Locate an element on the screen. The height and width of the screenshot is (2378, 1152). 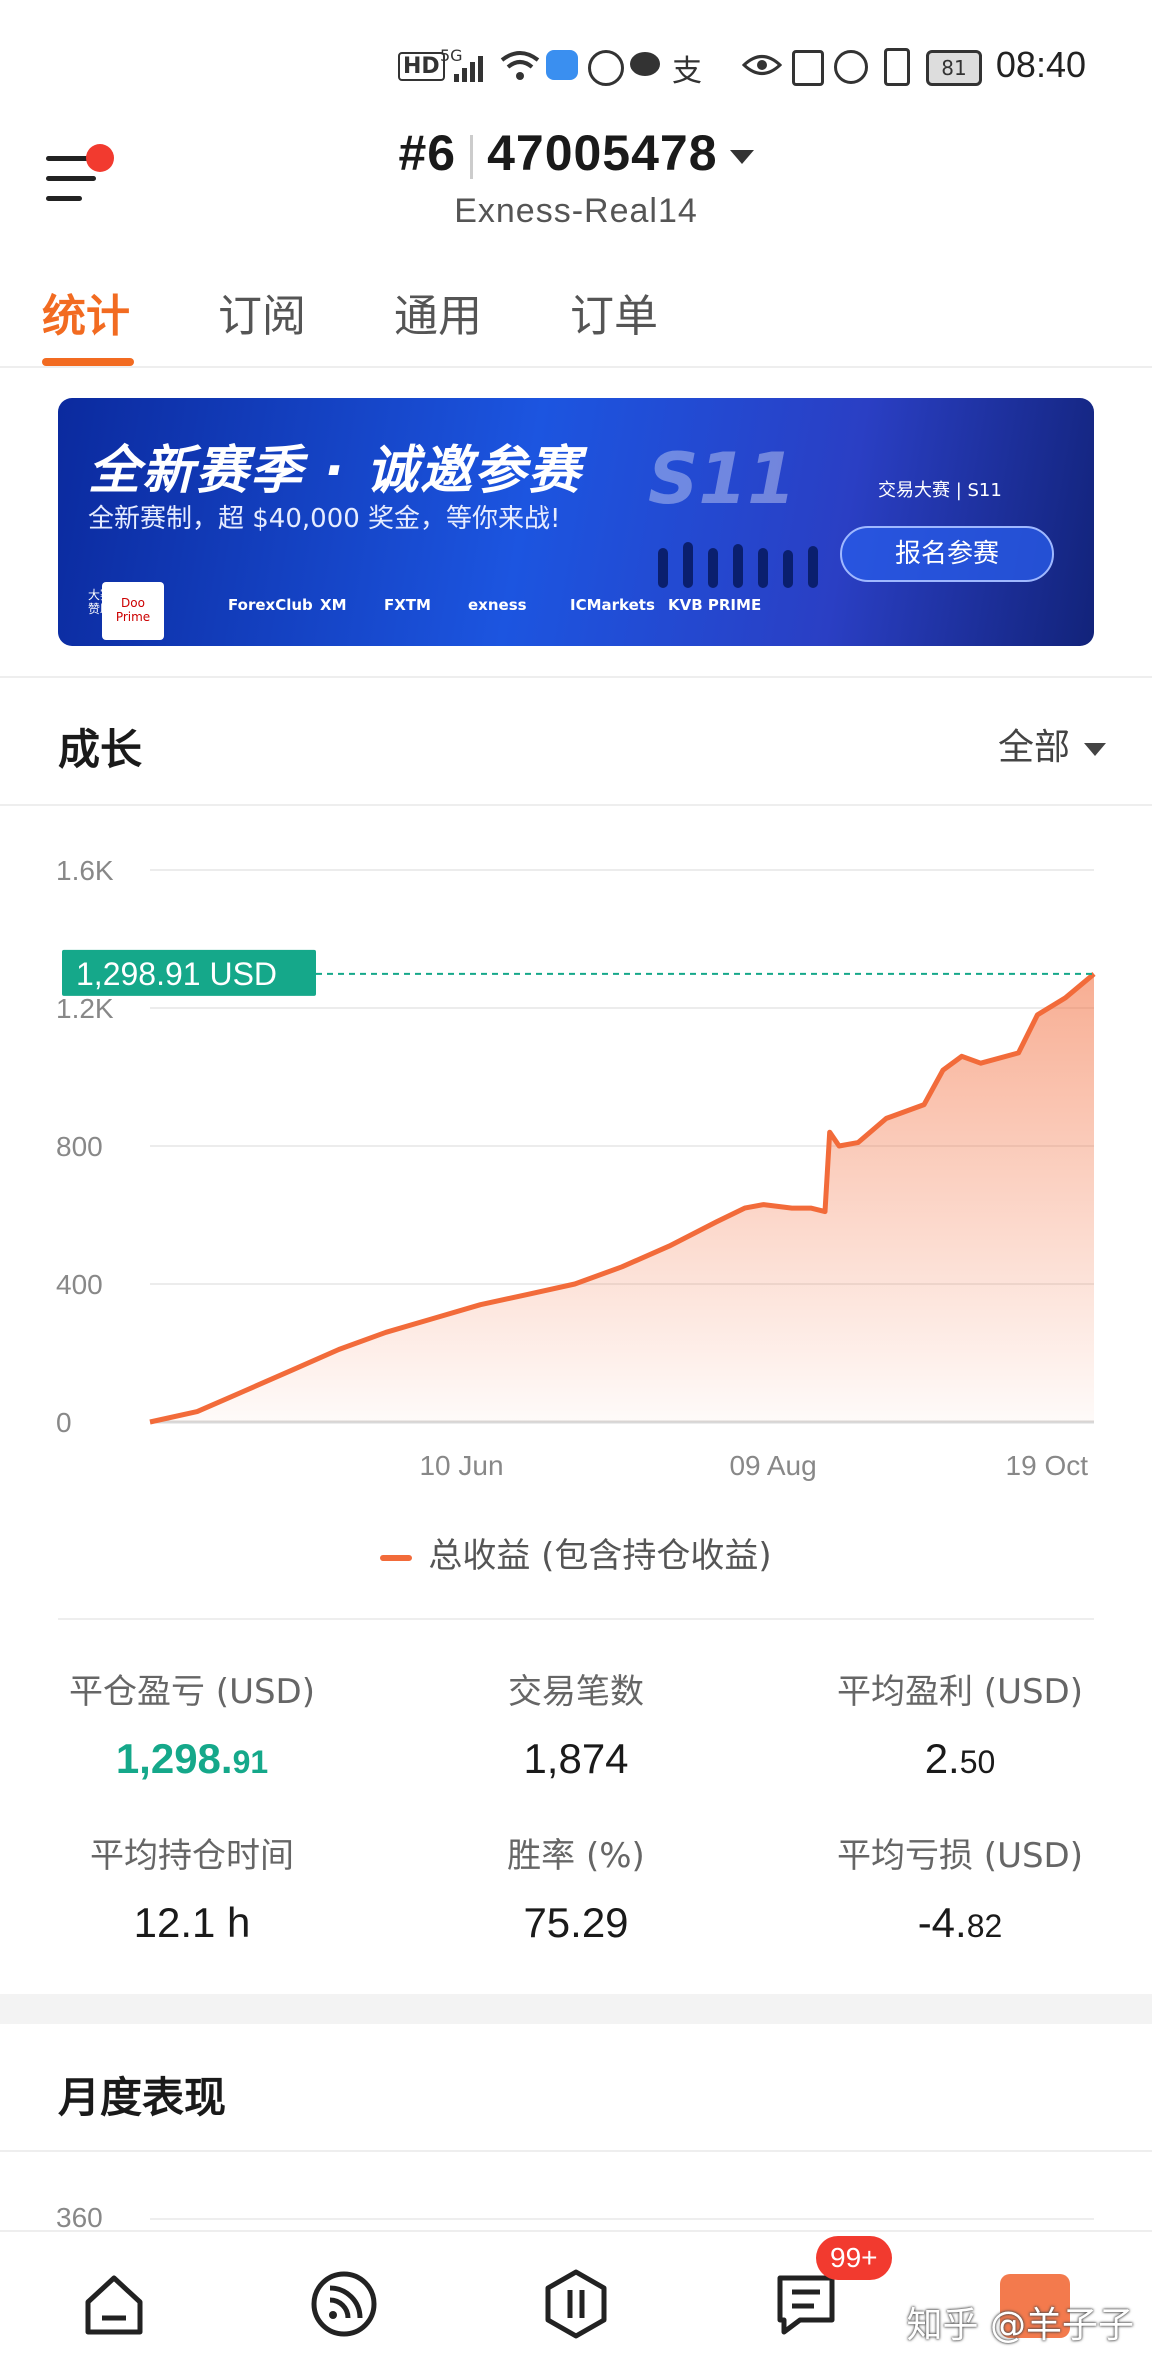
status-bar: HD 5G 支 81 08:40 is located at coordinates (576, 60).